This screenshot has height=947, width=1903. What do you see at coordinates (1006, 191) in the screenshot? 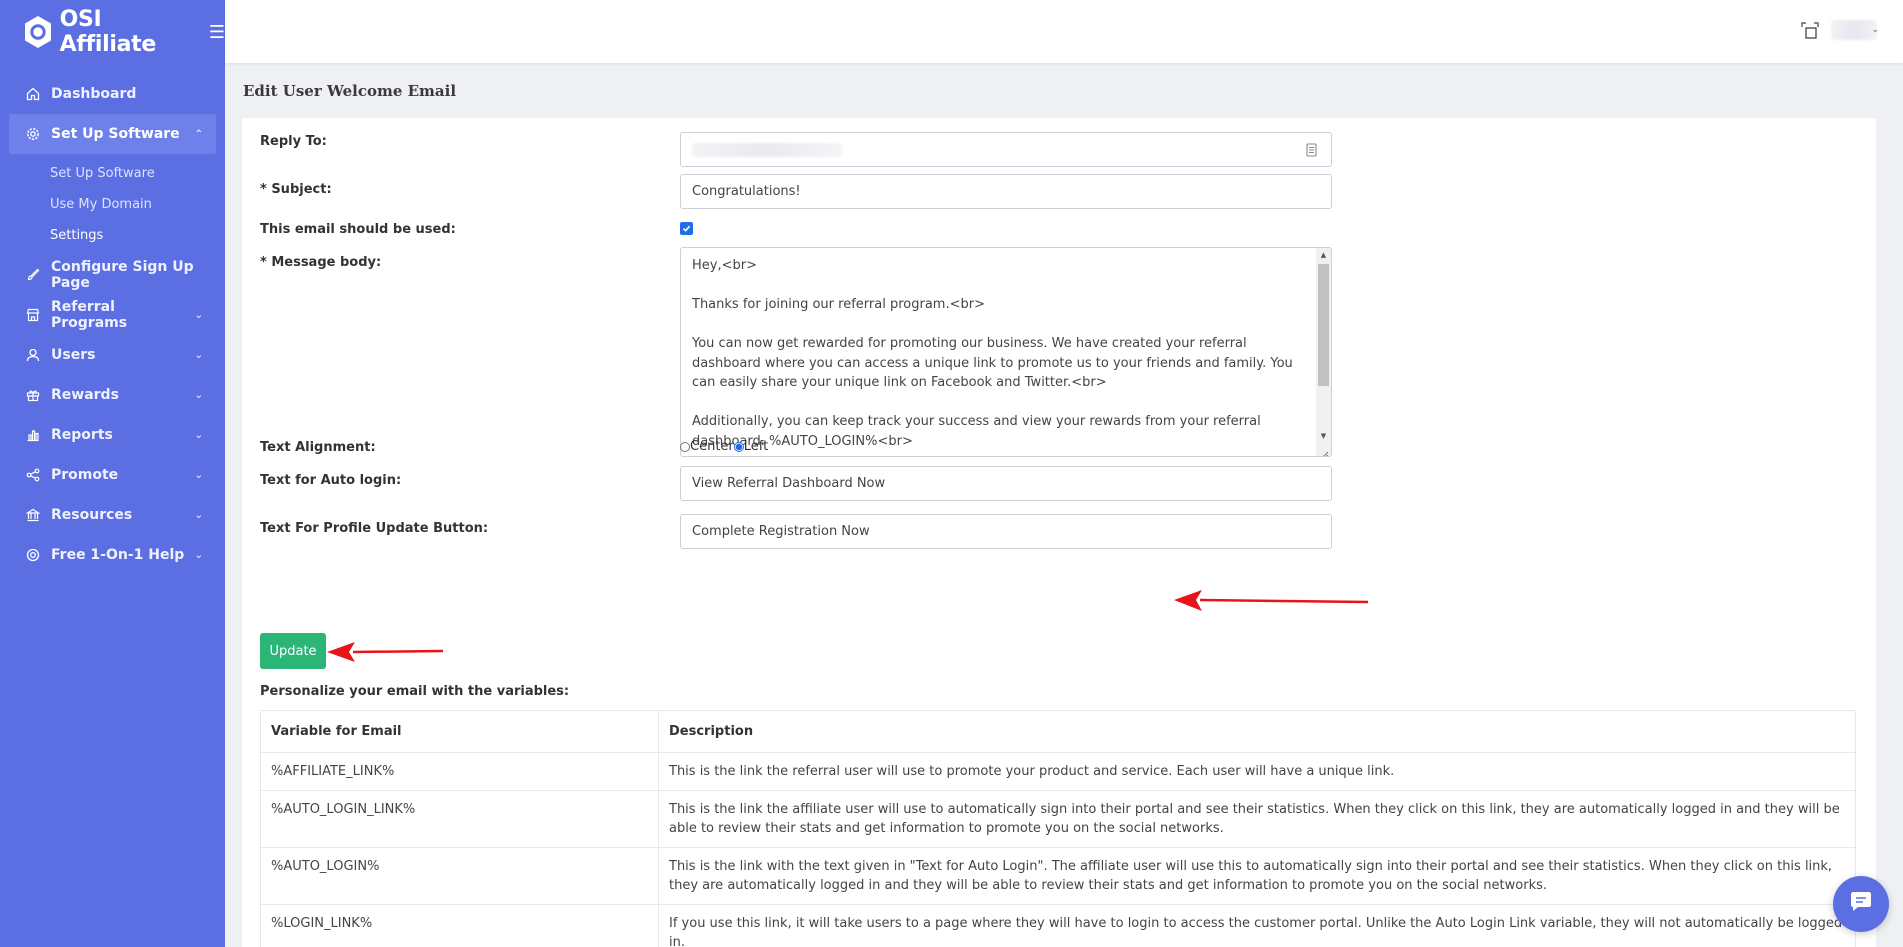
I see `subject-input: Congratulations!` at bounding box center [1006, 191].